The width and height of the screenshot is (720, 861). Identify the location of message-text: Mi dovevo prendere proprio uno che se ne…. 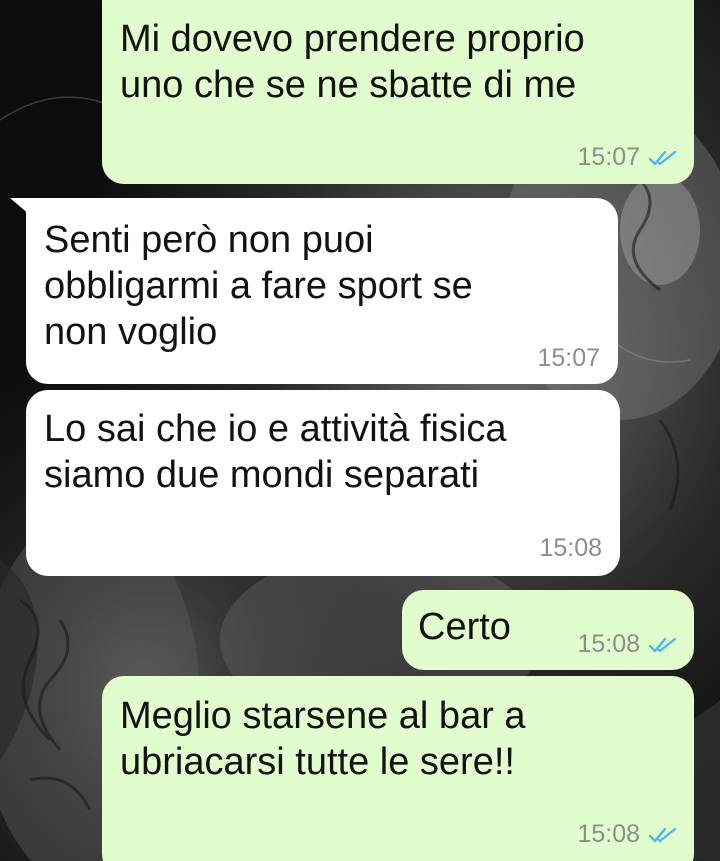
(352, 62).